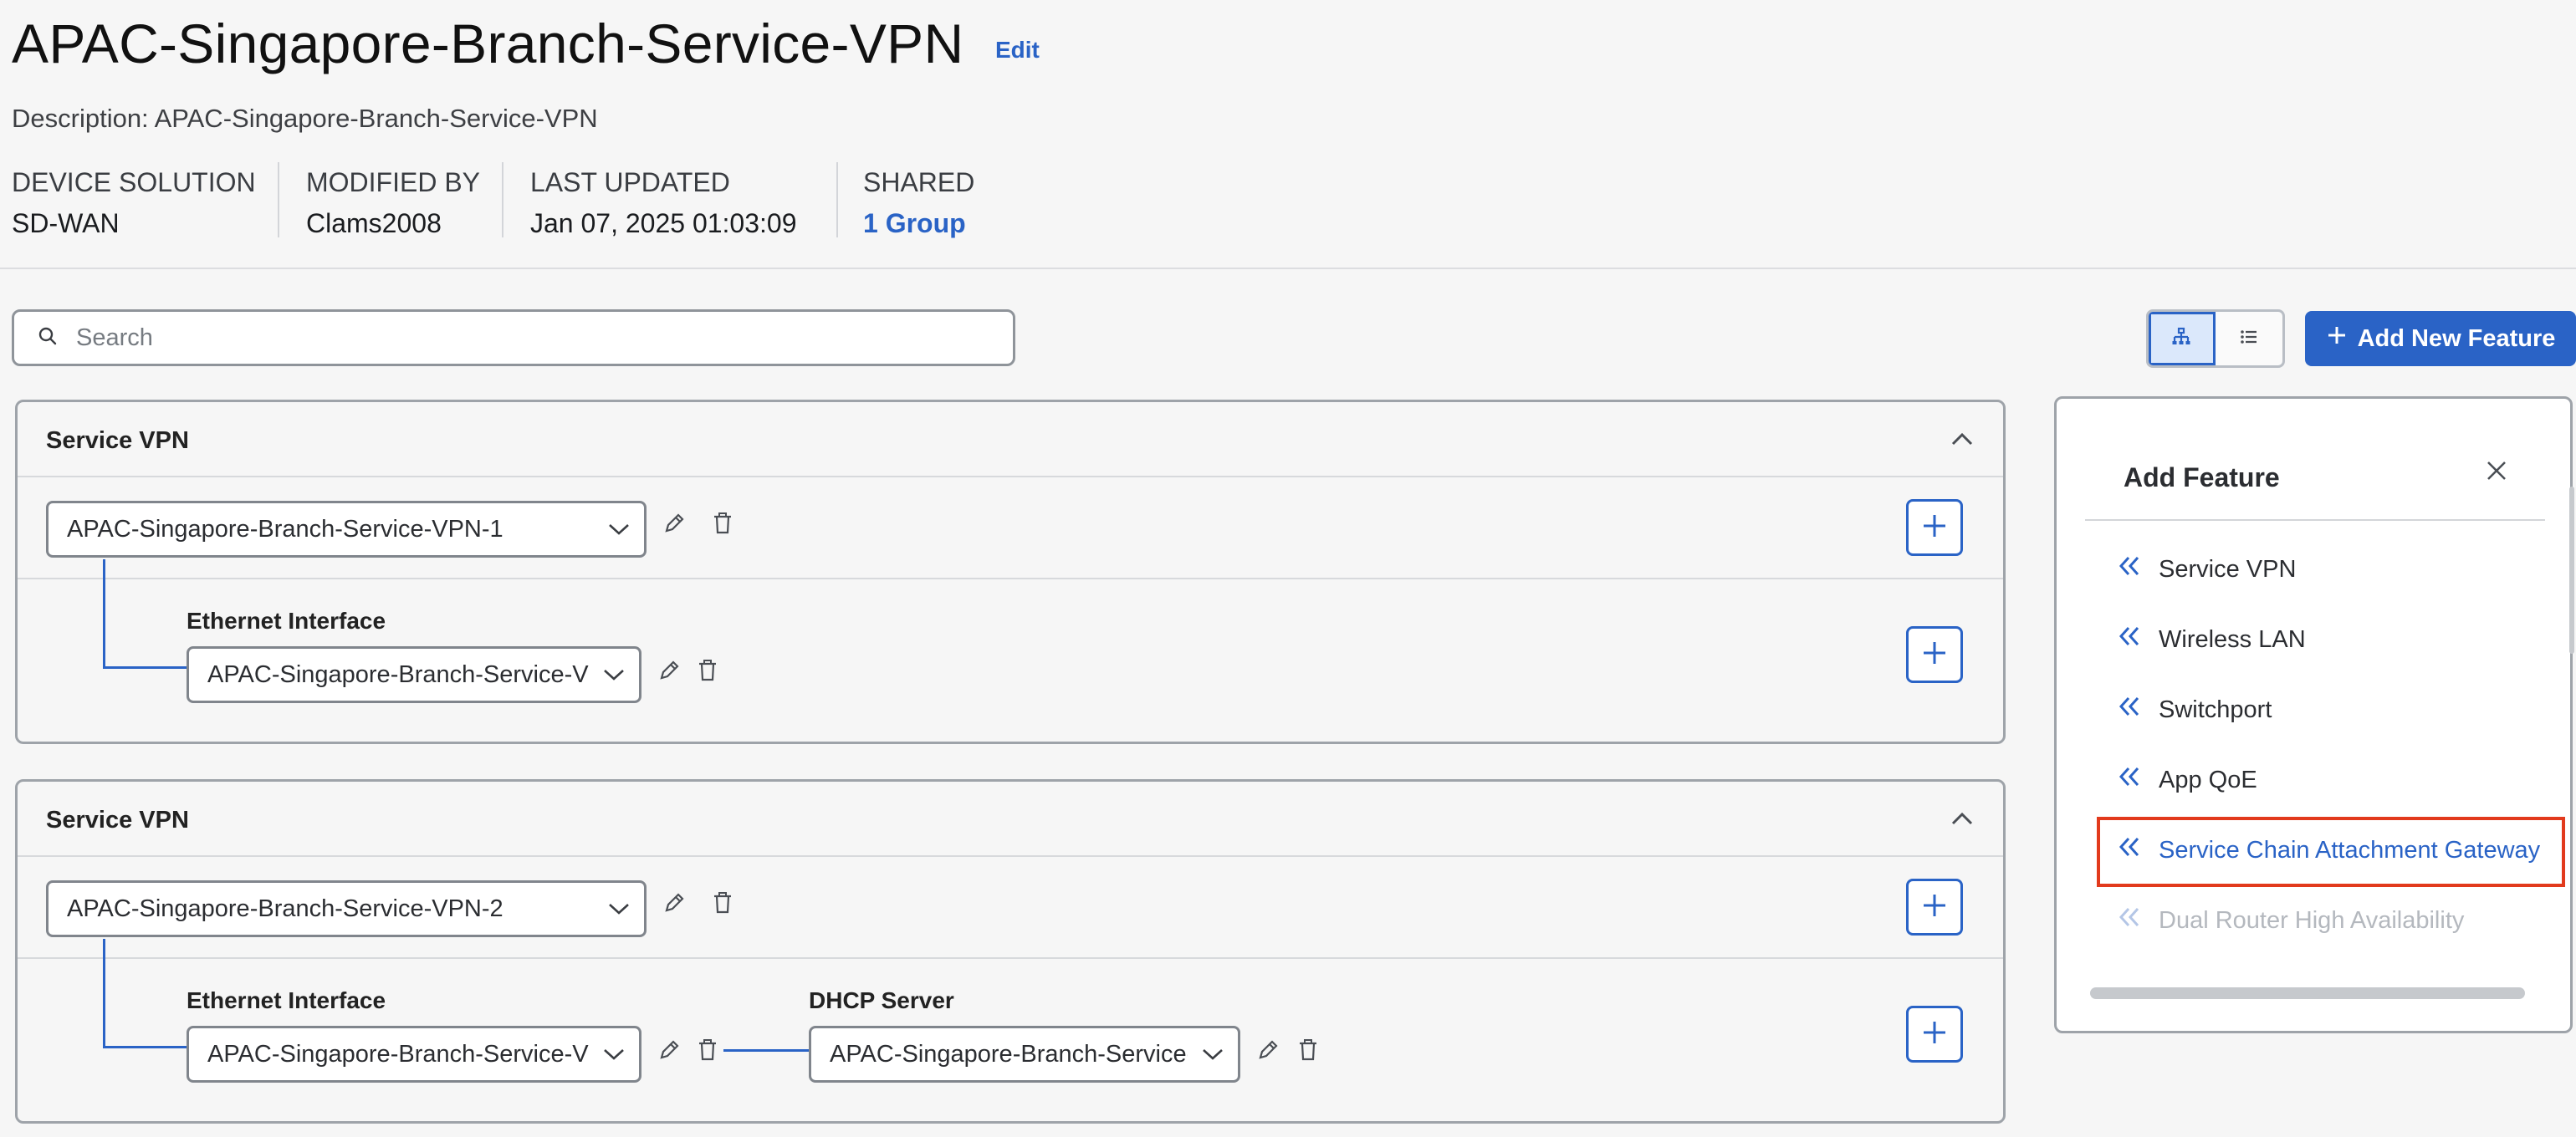 This screenshot has width=2576, height=1137. What do you see at coordinates (630, 182) in the screenshot?
I see `meta-label: LAST UPDATED` at bounding box center [630, 182].